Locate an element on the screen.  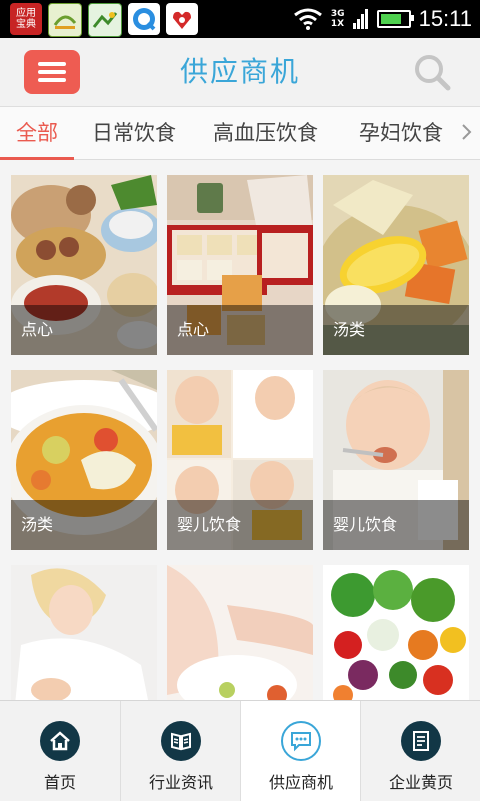
search-icon is located at coordinates (433, 73).